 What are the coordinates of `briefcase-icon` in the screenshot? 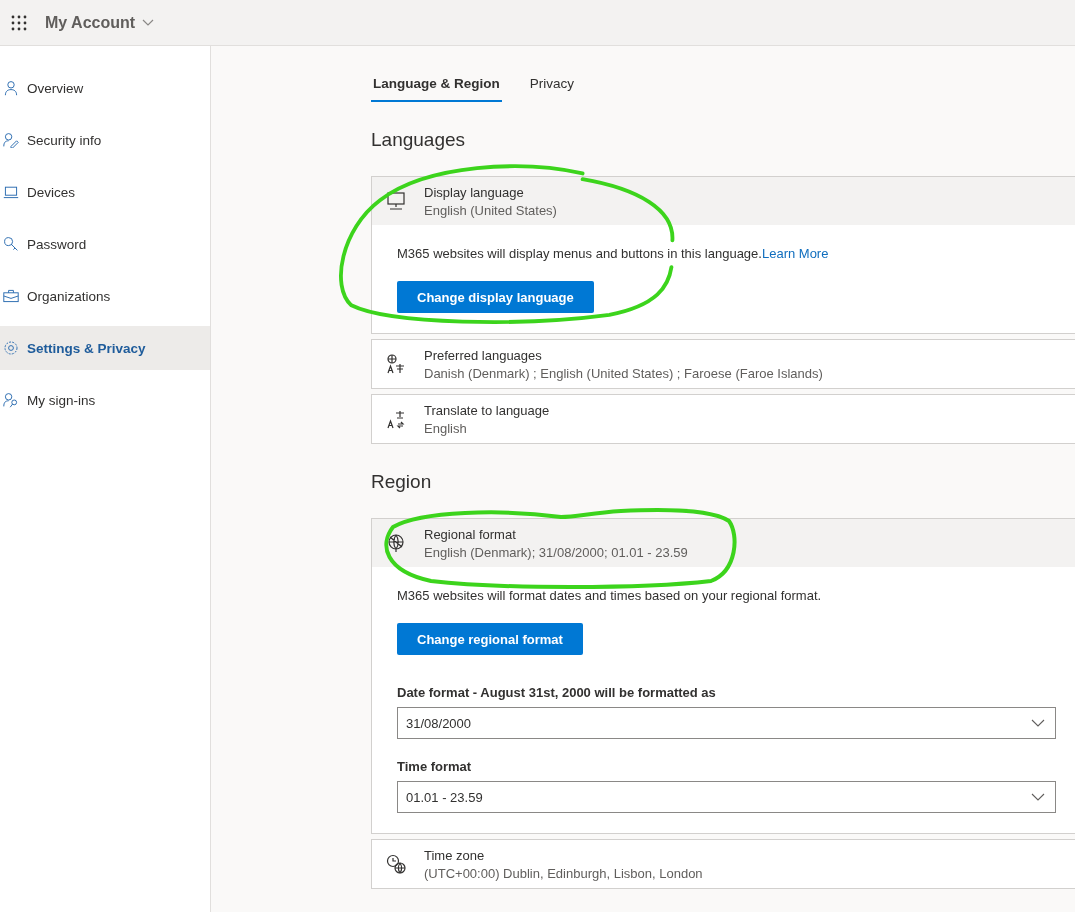 It's located at (11, 296).